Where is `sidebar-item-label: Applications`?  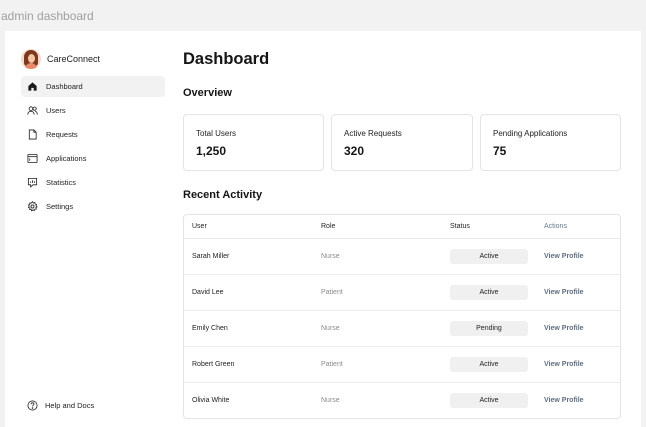 sidebar-item-label: Applications is located at coordinates (66, 158).